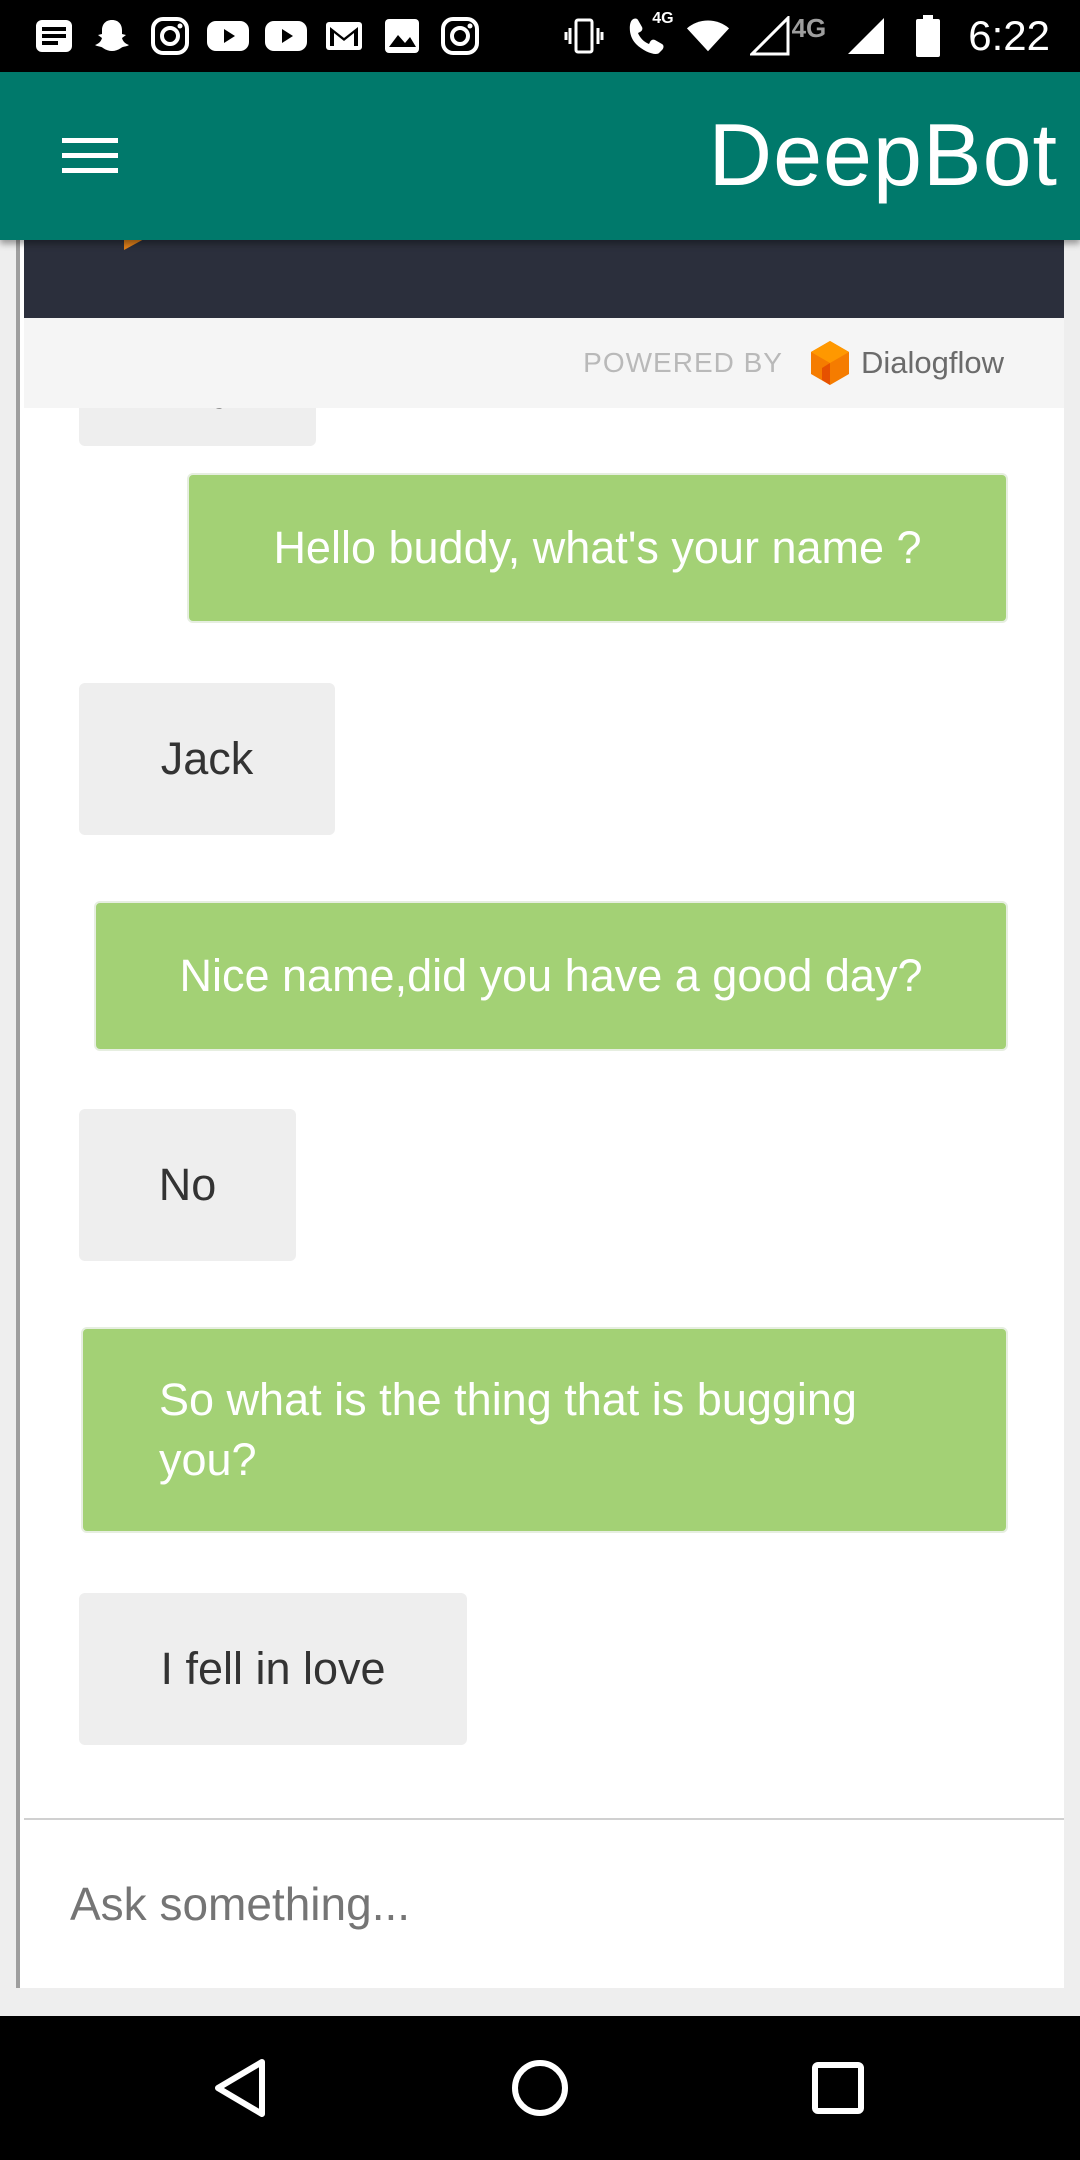 Image resolution: width=1080 pixels, height=2160 pixels. Describe the element at coordinates (649, 34) in the screenshot. I see `volte-call-icon: 4G` at that location.